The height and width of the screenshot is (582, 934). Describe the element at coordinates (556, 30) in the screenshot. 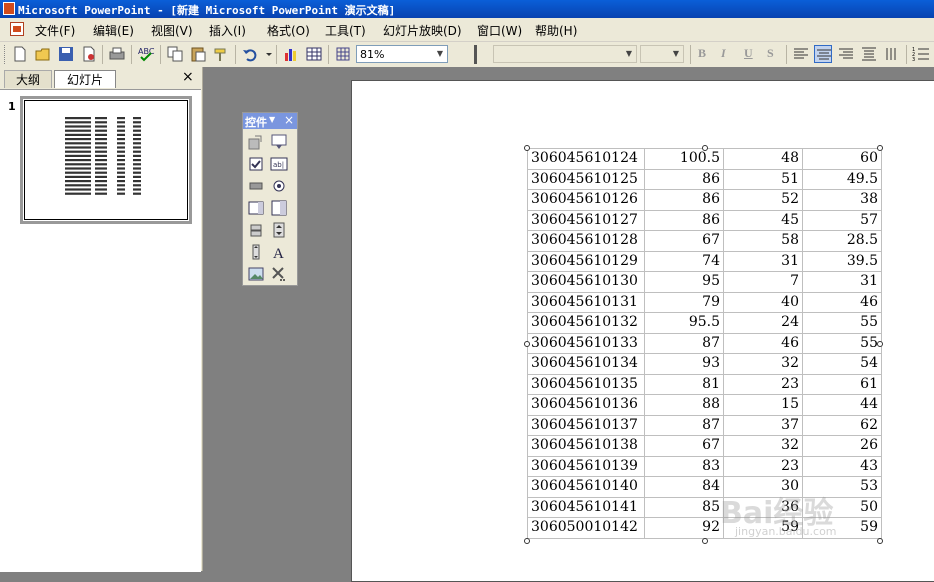

I see `menu-help: 帮助(H)` at that location.